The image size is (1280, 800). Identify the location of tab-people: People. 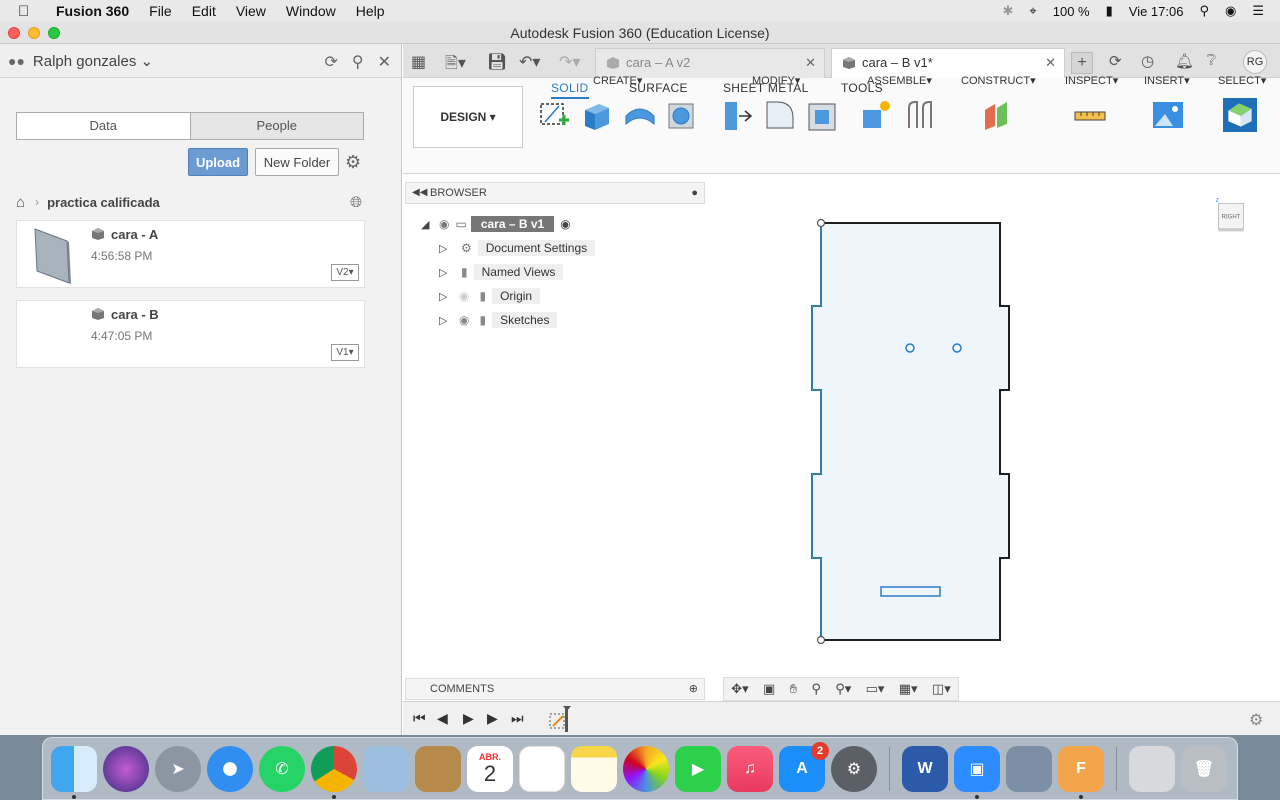
(276, 126).